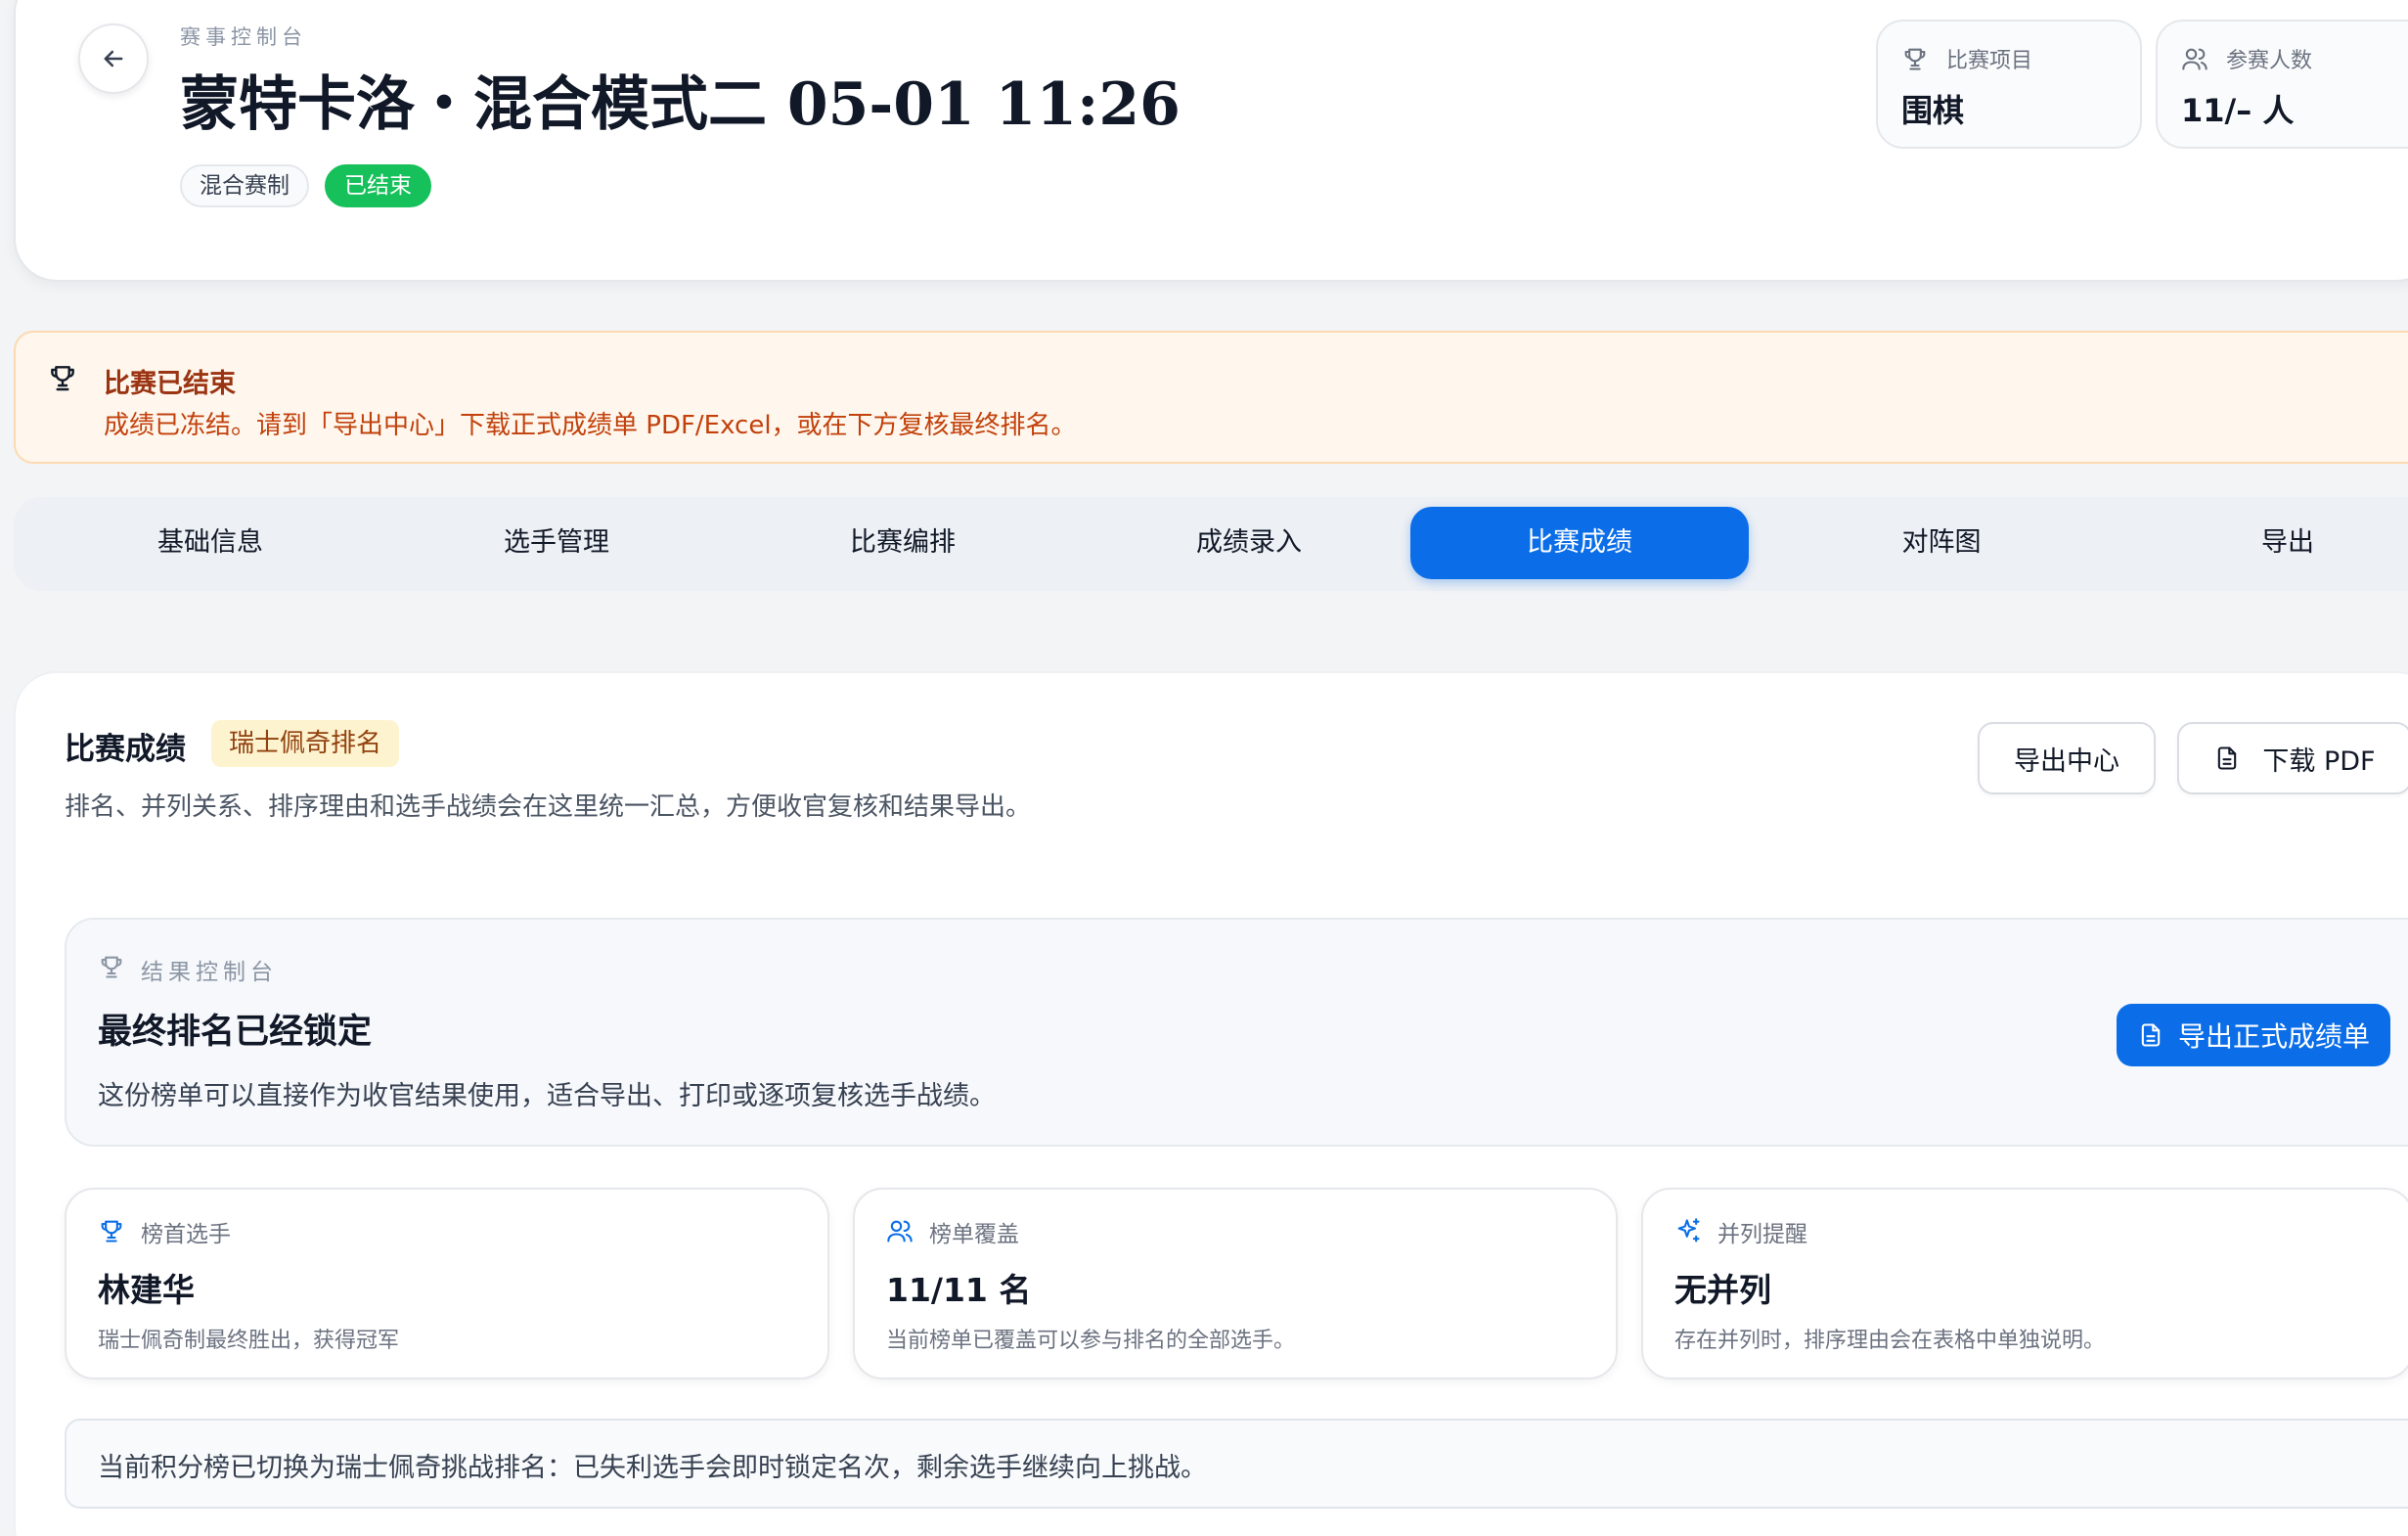 The image size is (2408, 1536). I want to click on section-title: 比赛成绩, so click(126, 750).